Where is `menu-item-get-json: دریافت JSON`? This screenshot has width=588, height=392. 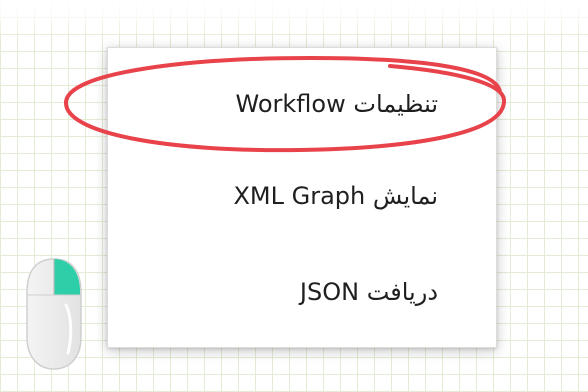
menu-item-get-json: دریافت JSON is located at coordinates (302, 292).